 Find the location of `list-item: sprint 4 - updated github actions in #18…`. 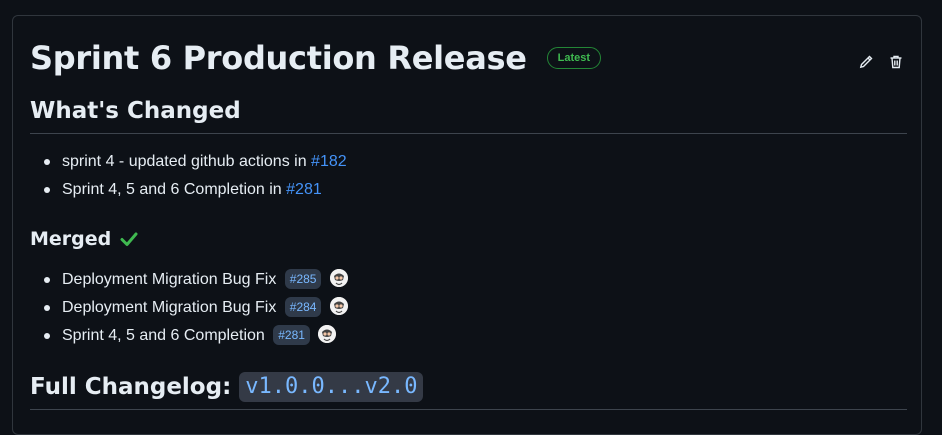

list-item: sprint 4 - updated github actions in #18… is located at coordinates (195, 162).